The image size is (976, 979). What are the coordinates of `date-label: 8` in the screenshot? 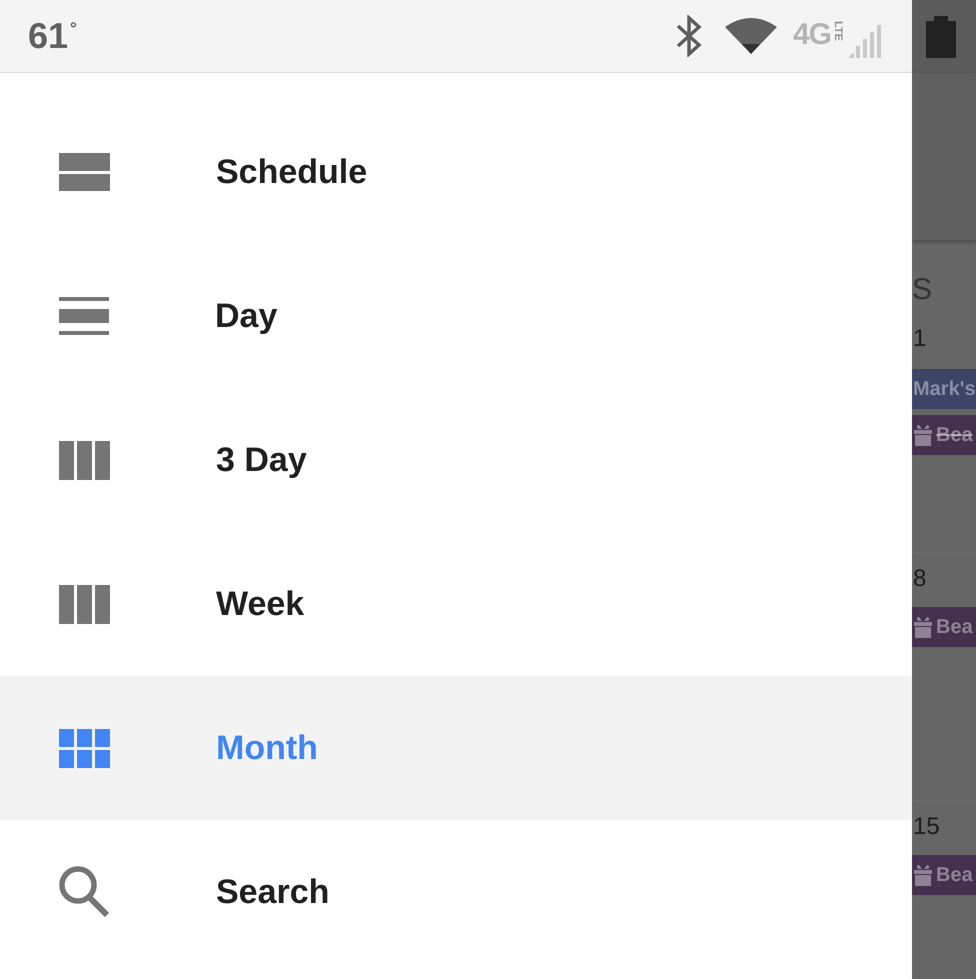 It's located at (919, 579).